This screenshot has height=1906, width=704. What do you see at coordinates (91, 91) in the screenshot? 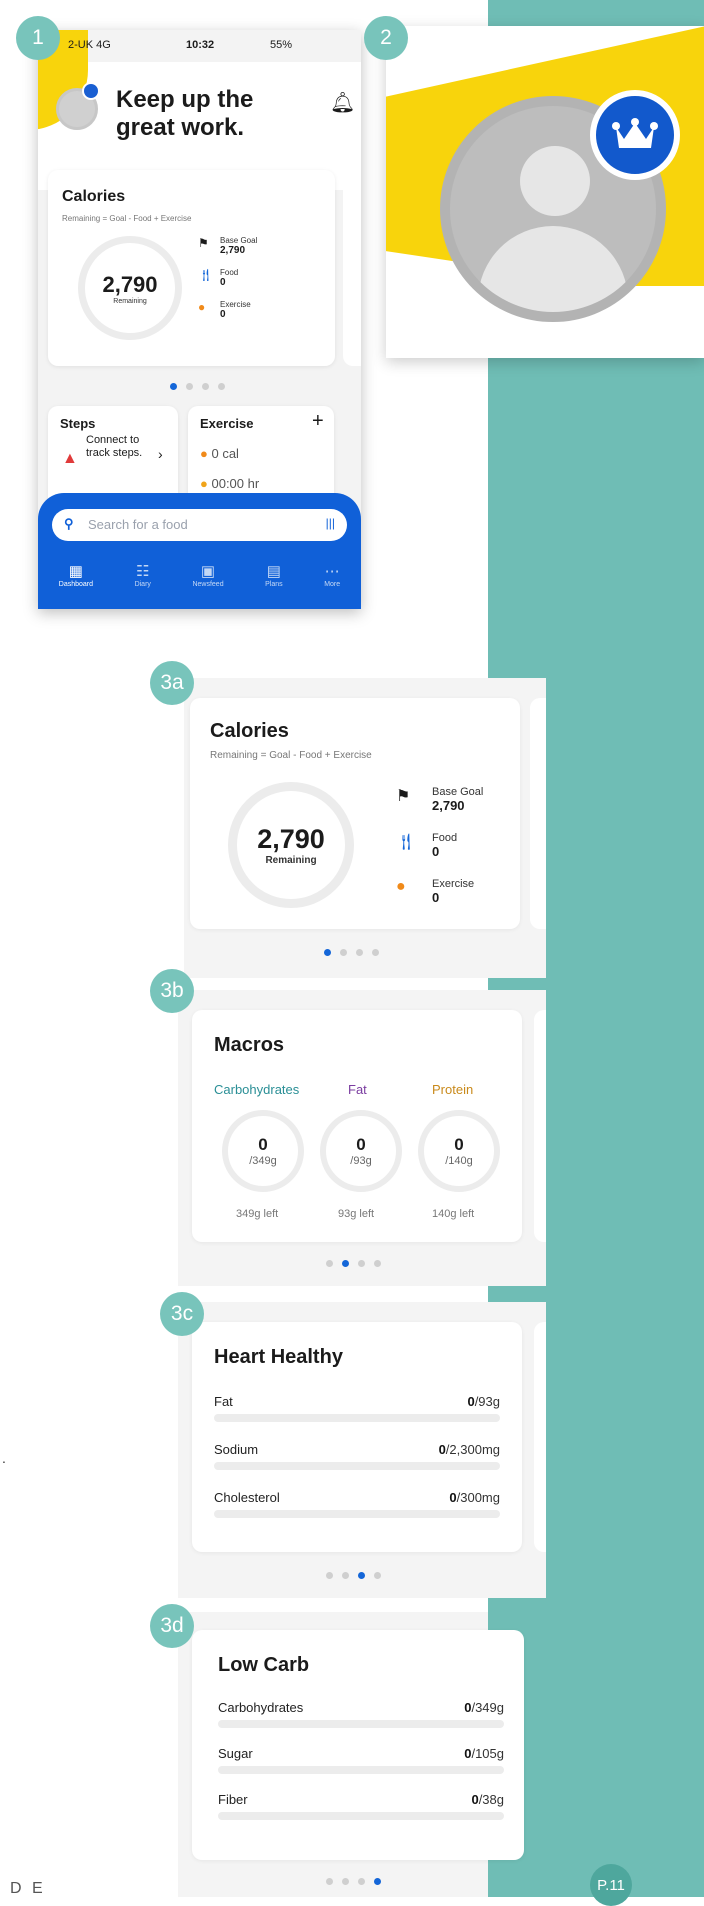
I see `premium-crown-icon` at bounding box center [91, 91].